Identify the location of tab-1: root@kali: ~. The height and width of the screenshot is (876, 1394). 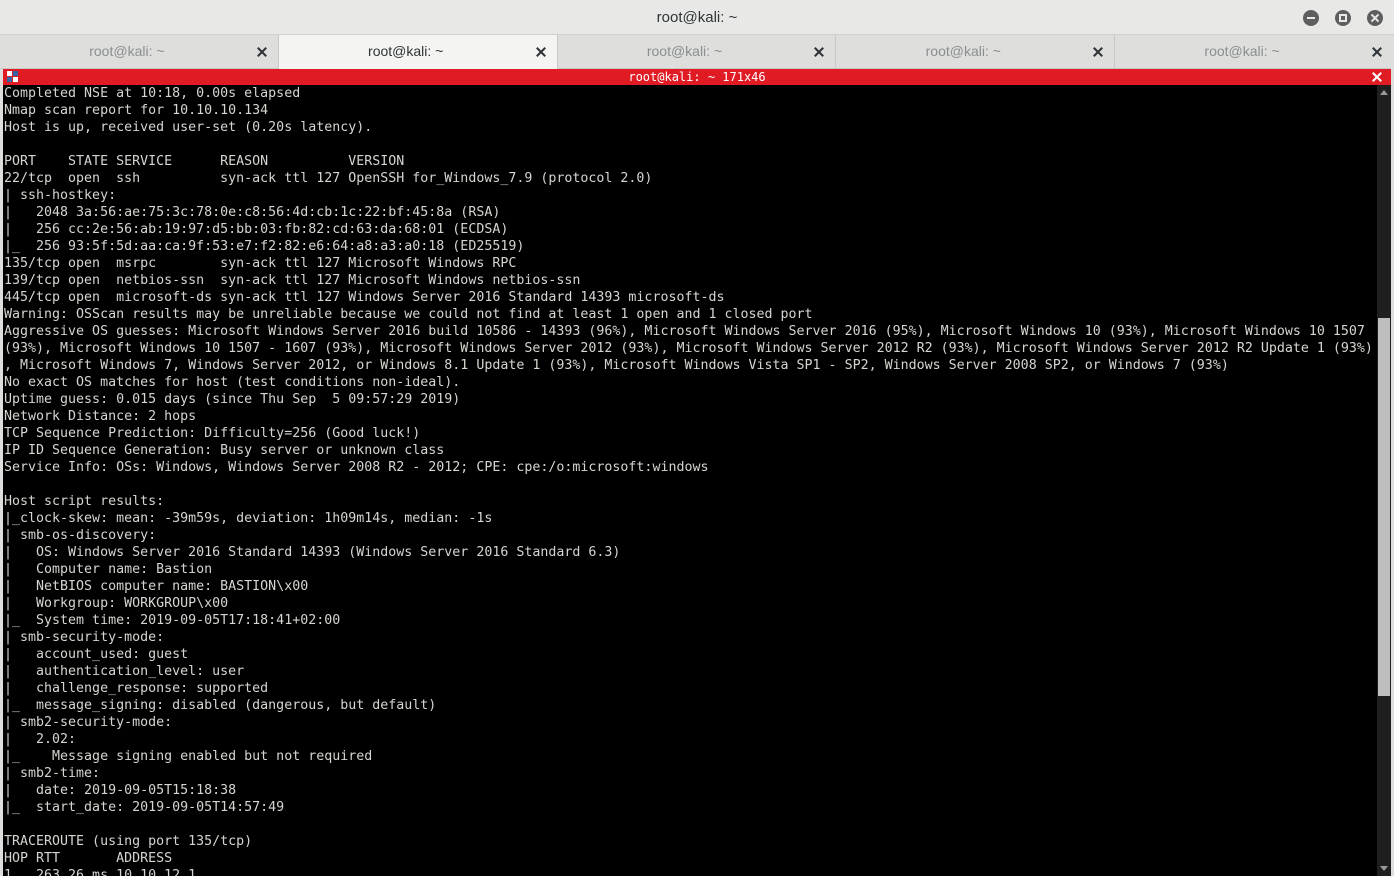
(139, 51).